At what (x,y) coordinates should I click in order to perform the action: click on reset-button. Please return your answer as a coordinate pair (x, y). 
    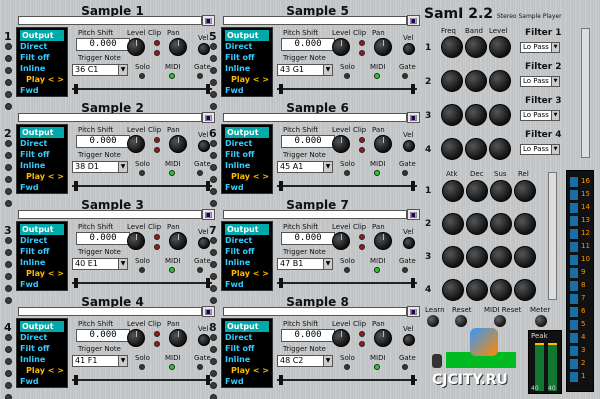
    Looking at the image, I should click on (461, 321).